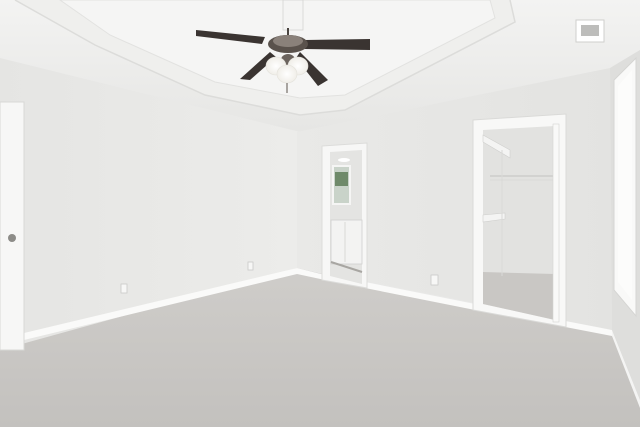 The height and width of the screenshot is (427, 640). What do you see at coordinates (12, 238) in the screenshot?
I see `door-knob-icon` at bounding box center [12, 238].